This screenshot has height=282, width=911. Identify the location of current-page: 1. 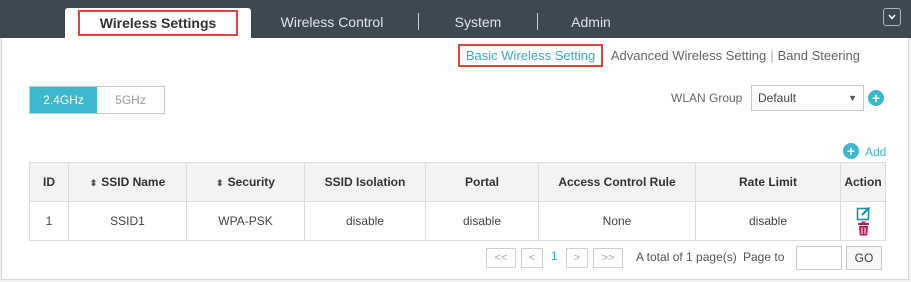
(554, 256).